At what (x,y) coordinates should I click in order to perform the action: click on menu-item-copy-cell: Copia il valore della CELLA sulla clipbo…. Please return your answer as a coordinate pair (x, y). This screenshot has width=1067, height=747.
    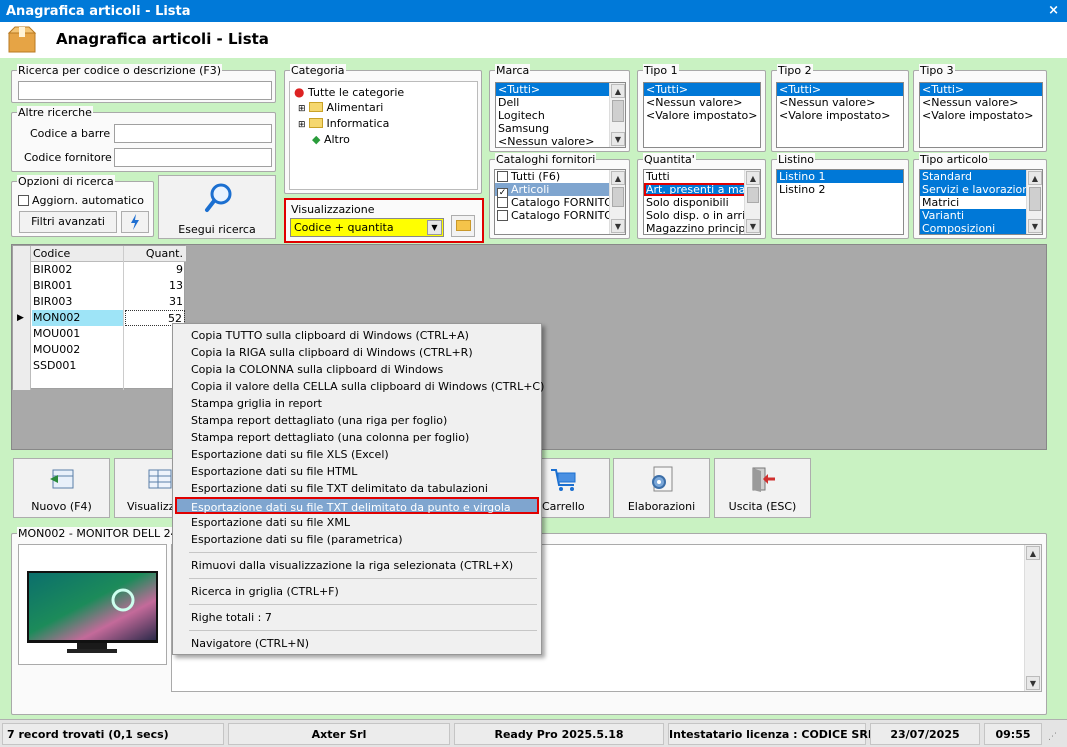
    Looking at the image, I should click on (358, 386).